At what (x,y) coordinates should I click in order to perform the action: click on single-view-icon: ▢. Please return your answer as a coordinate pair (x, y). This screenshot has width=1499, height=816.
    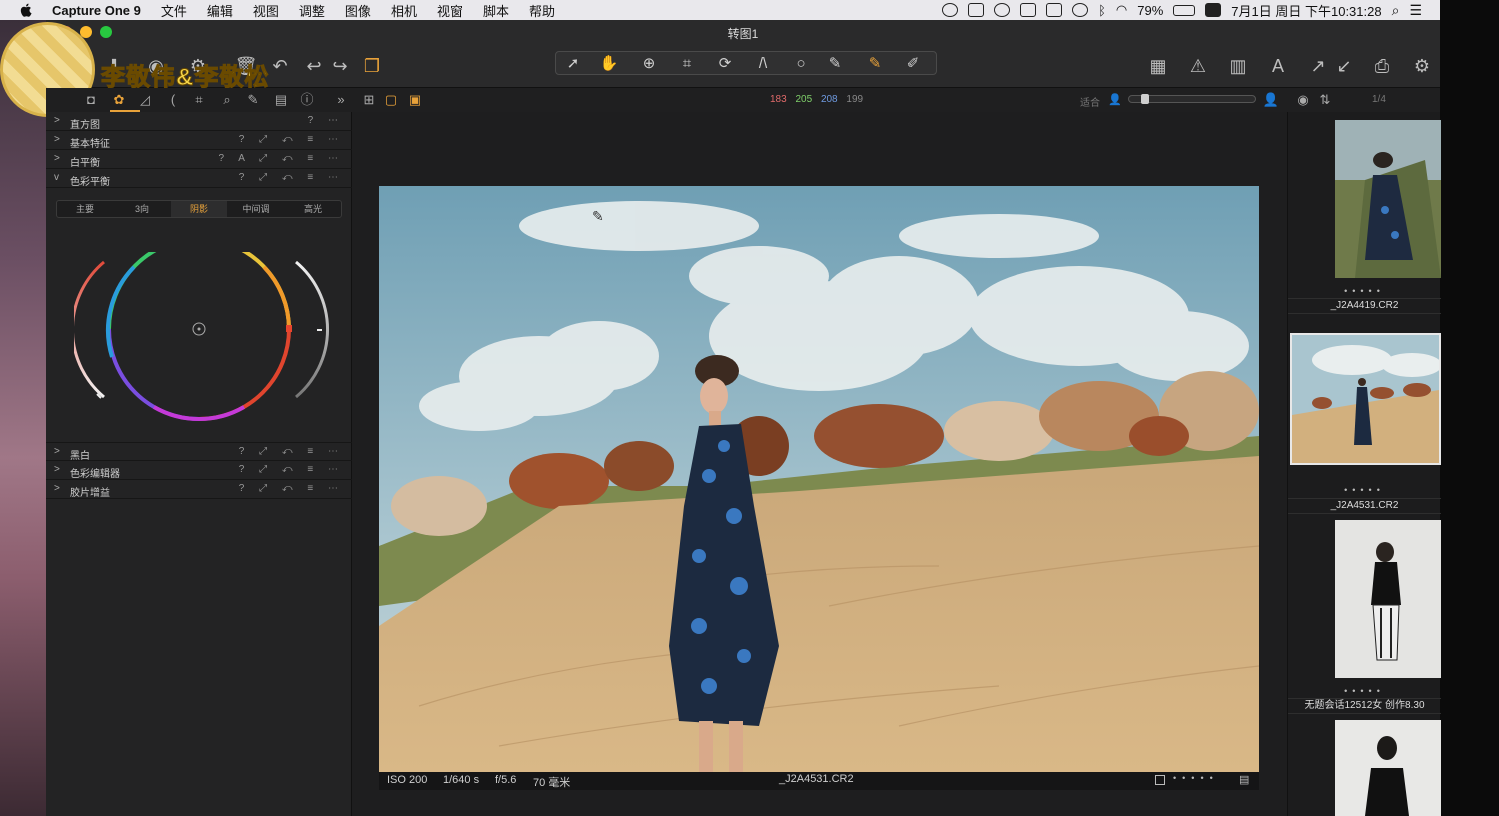
    Looking at the image, I should click on (391, 100).